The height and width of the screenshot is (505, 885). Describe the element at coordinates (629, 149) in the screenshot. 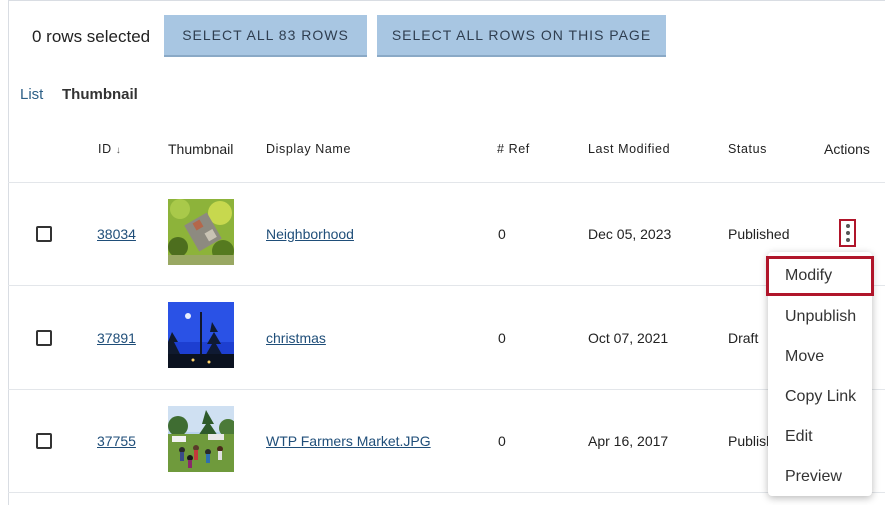

I see `column-header-last-modified: Last Modified` at that location.